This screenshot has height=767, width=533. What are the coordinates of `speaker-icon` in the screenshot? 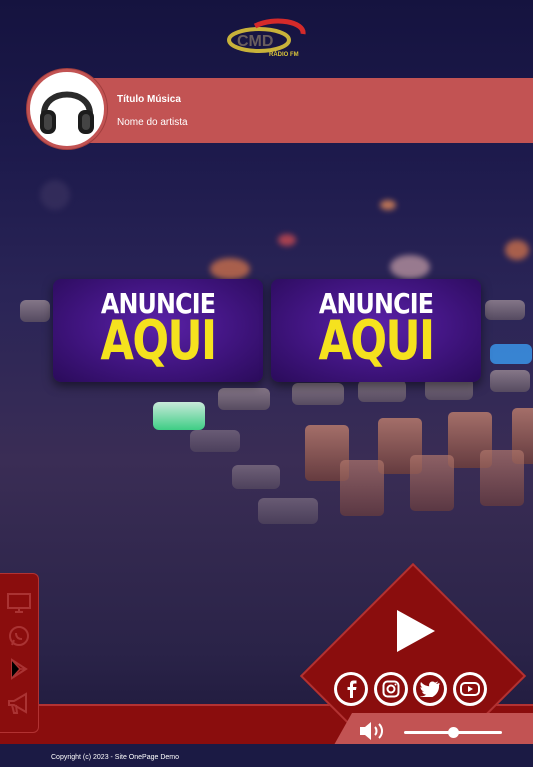 It's located at (371, 731).